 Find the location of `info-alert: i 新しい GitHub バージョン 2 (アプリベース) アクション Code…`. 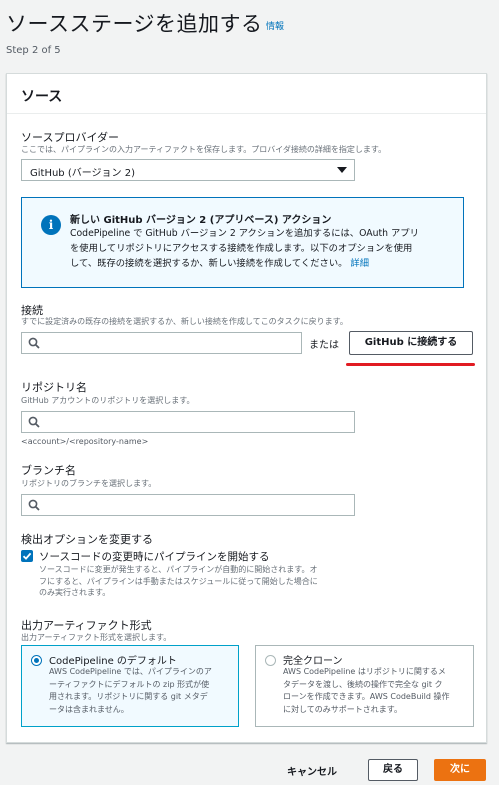

info-alert: i 新しい GitHub バージョン 2 (アプリベース) アクション Code… is located at coordinates (242, 242).